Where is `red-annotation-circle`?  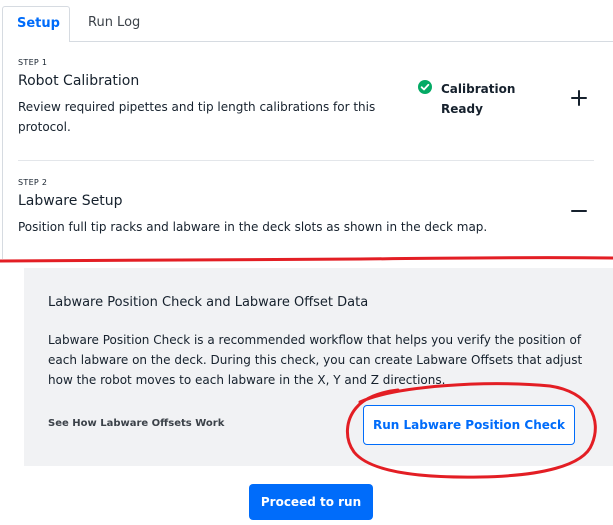
red-annotation-circle is located at coordinates (471, 430).